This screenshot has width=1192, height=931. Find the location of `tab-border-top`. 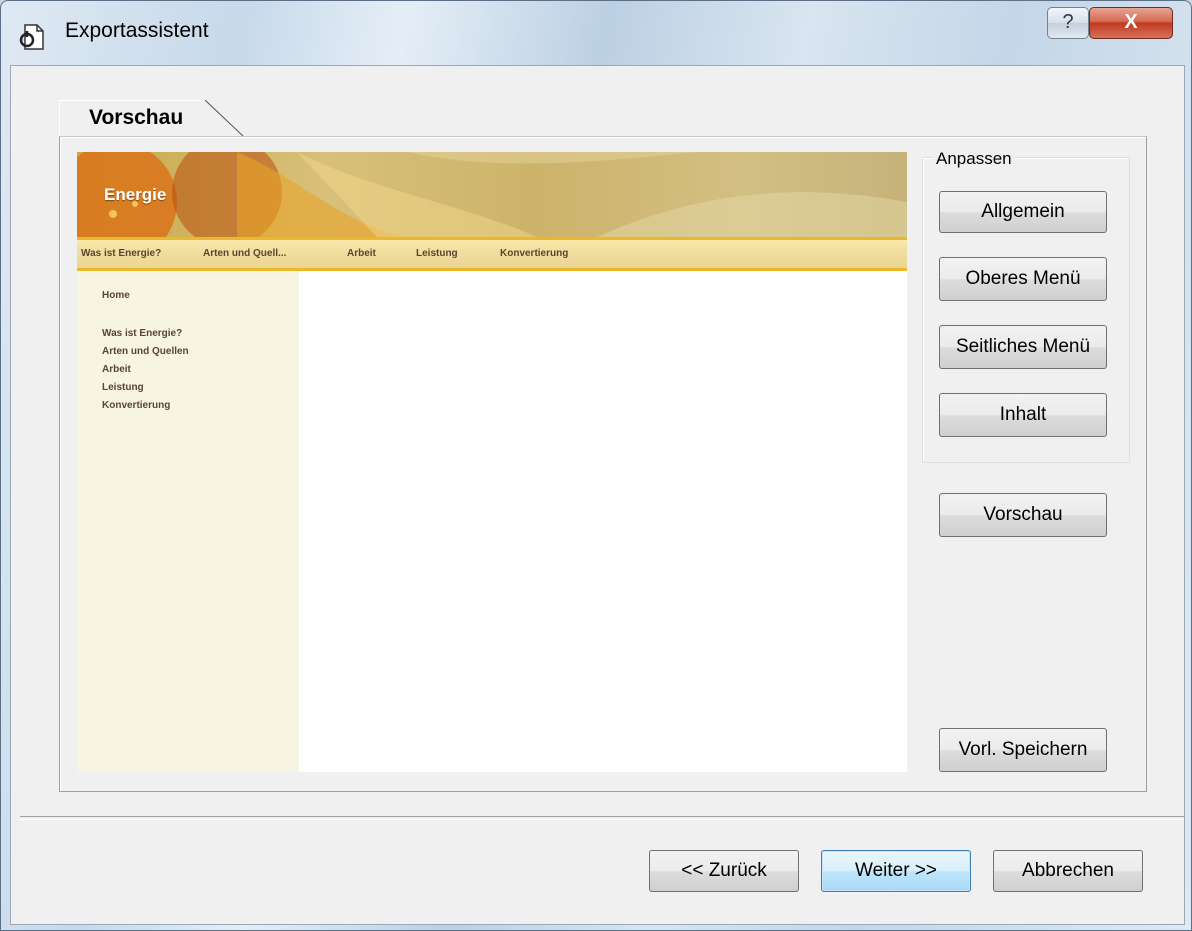

tab-border-top is located at coordinates (132, 100).